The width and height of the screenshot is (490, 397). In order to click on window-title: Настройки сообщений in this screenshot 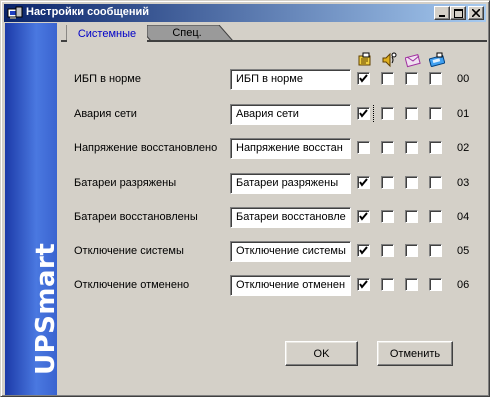, I will do `click(88, 12)`.